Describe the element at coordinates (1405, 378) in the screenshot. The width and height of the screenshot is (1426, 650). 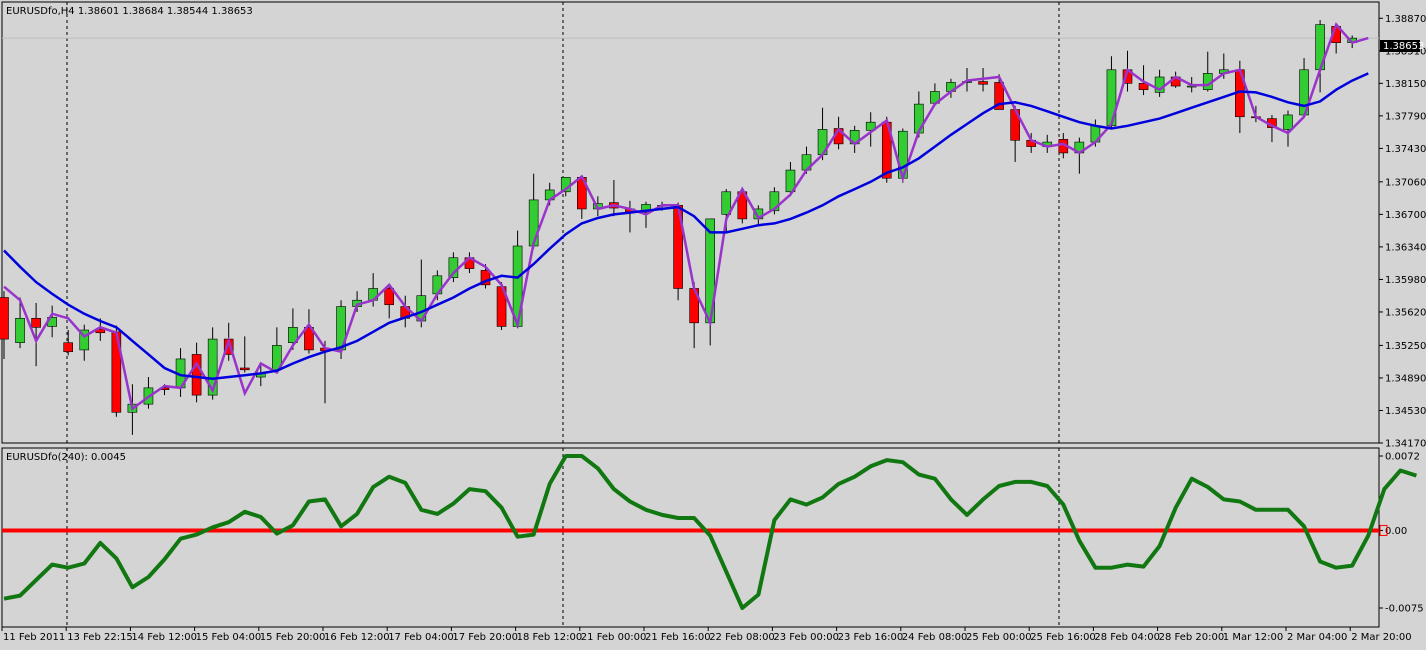
I see `price-tick-label-11: 1.34890` at that location.